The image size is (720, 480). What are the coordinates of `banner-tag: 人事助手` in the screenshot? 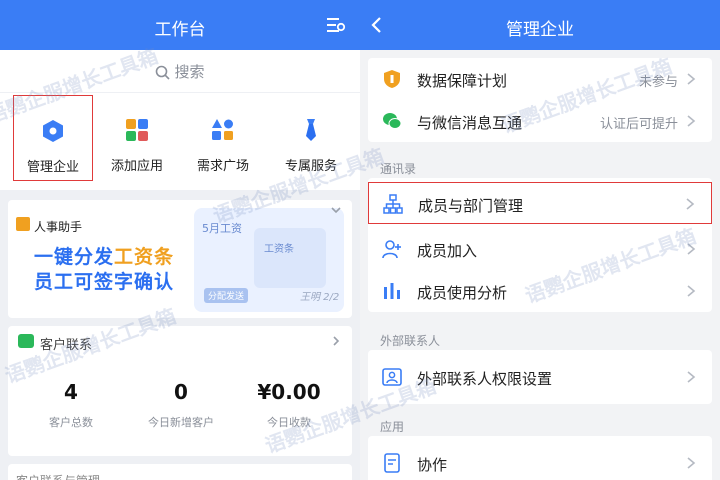 It's located at (58, 227).